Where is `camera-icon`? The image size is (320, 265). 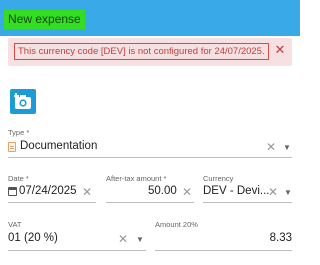 camera-icon is located at coordinates (22, 101).